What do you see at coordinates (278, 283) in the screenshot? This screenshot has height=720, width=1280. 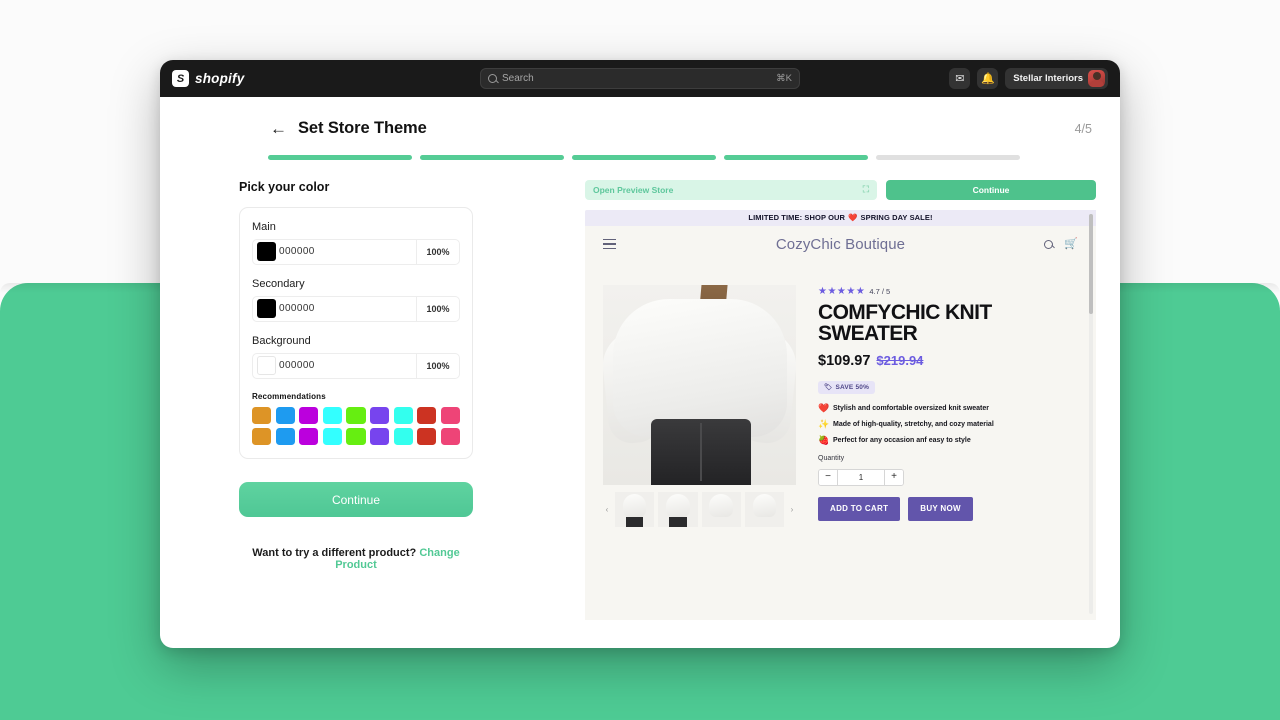 I see `color-field-label: Secondary` at bounding box center [278, 283].